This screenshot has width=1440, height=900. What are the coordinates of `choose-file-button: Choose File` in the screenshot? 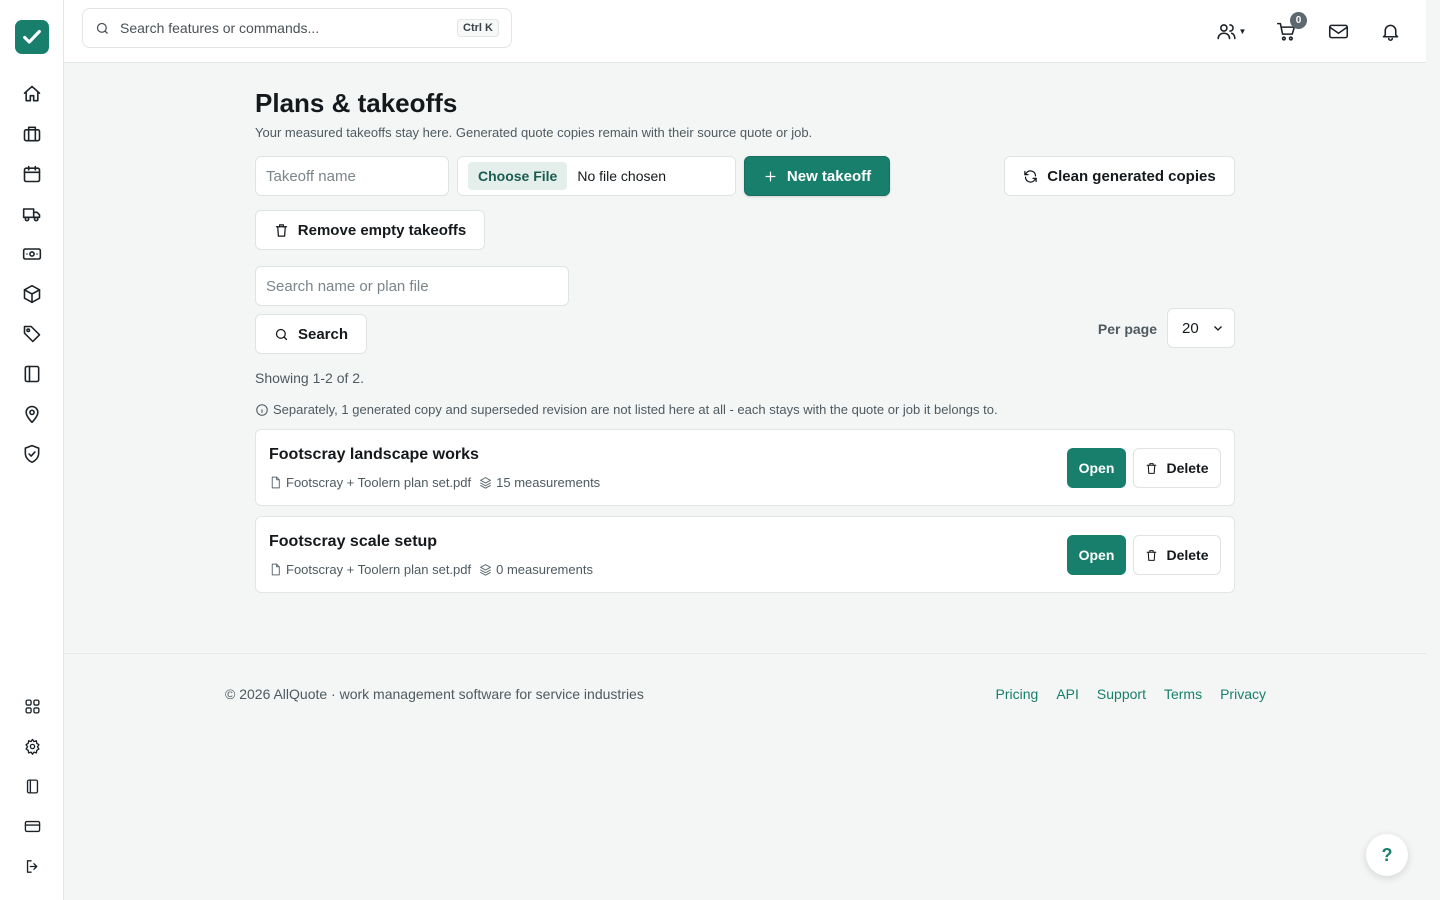 It's located at (518, 176).